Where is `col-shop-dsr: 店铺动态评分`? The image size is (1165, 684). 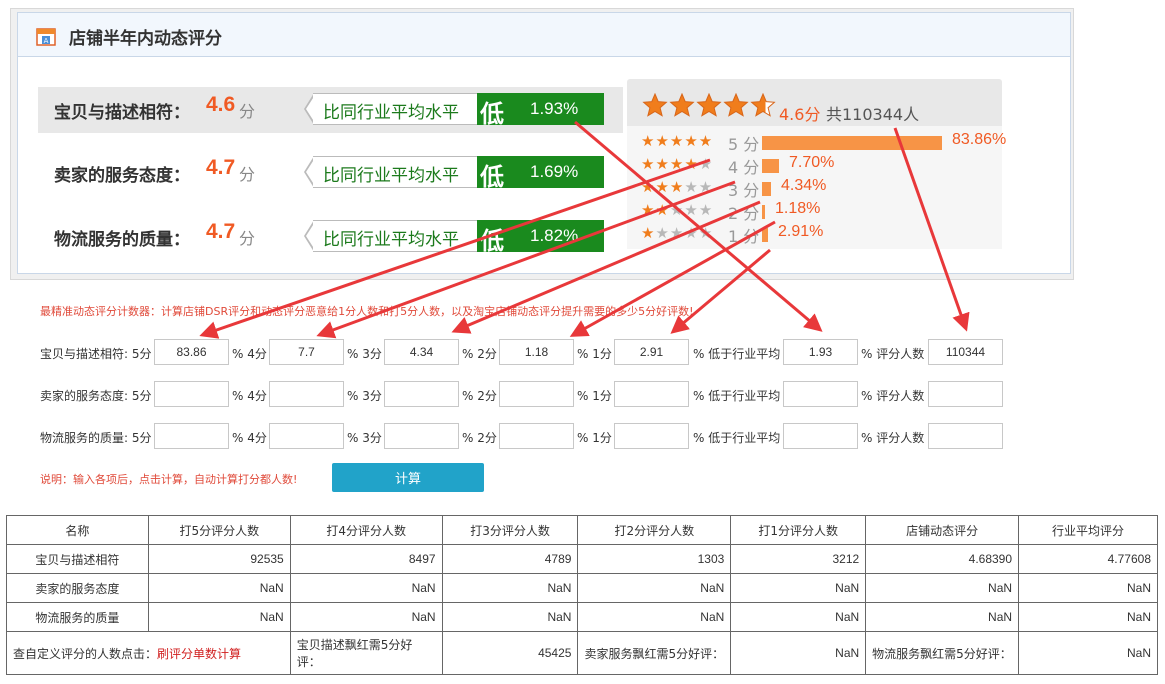 col-shop-dsr: 店铺动态评分 is located at coordinates (942, 530).